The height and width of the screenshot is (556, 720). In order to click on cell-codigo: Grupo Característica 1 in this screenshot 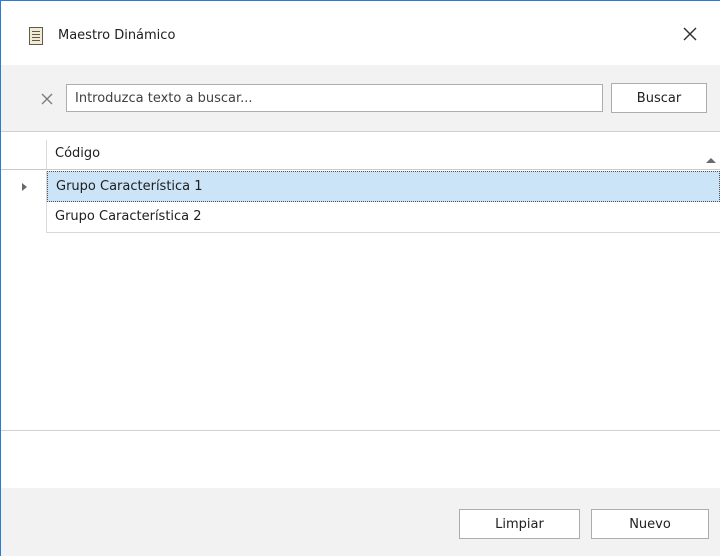, I will do `click(383, 186)`.